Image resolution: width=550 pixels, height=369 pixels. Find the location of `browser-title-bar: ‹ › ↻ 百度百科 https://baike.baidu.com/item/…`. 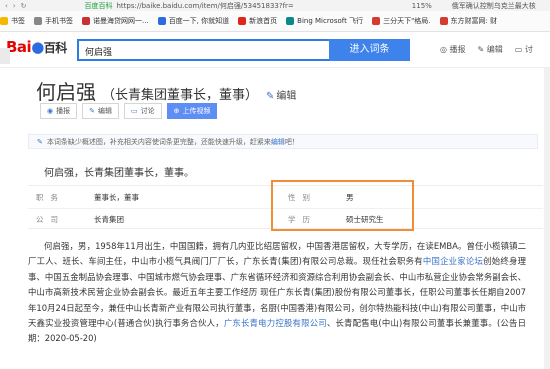

browser-title-bar: ‹ › ↻ 百度百科 https://baike.baidu.com/item/… is located at coordinates (275, 5).